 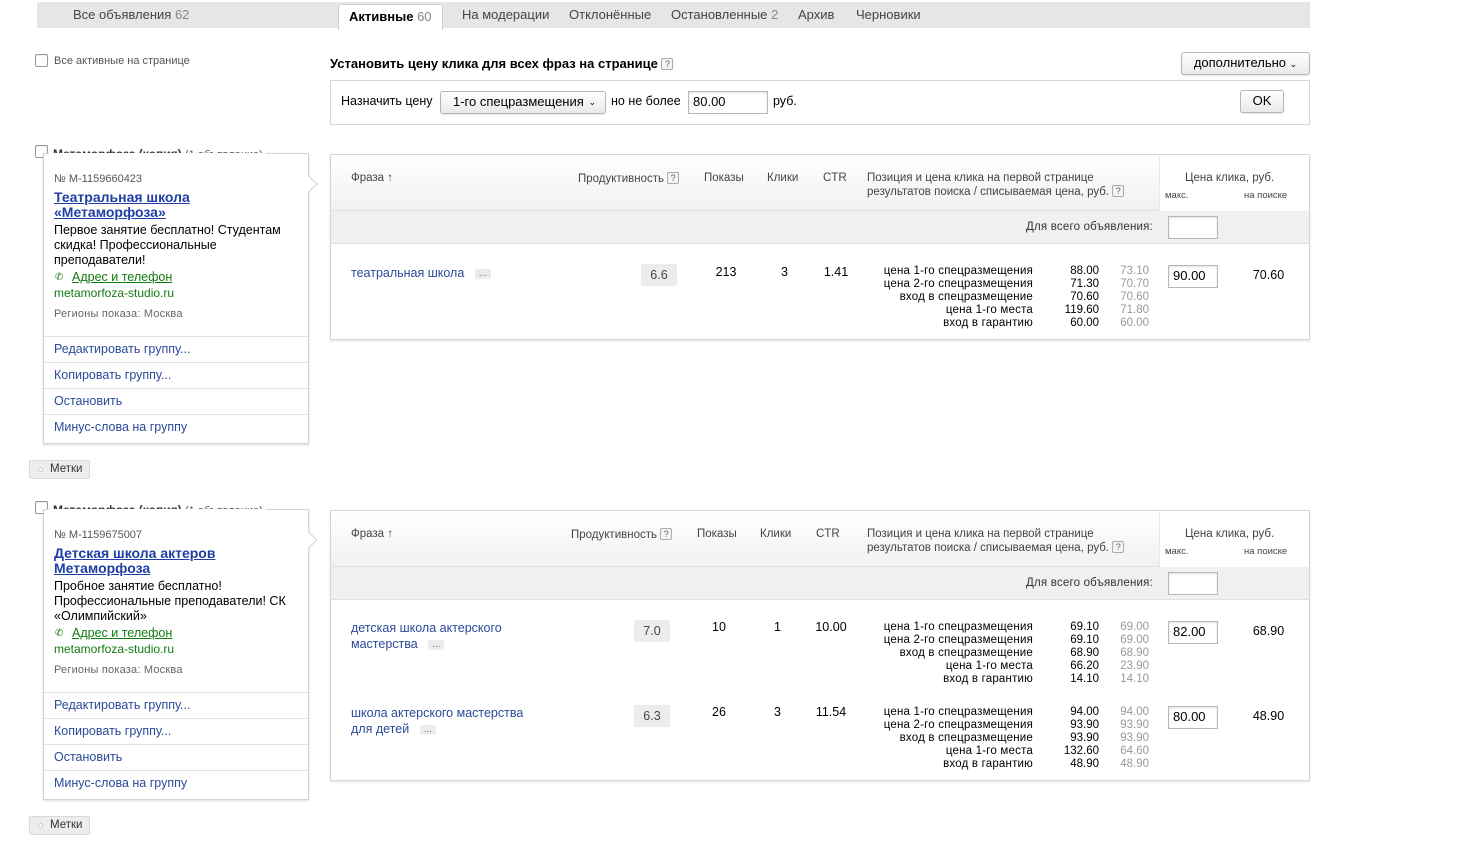 I want to click on tags-label: Метки, so click(x=66, y=825).